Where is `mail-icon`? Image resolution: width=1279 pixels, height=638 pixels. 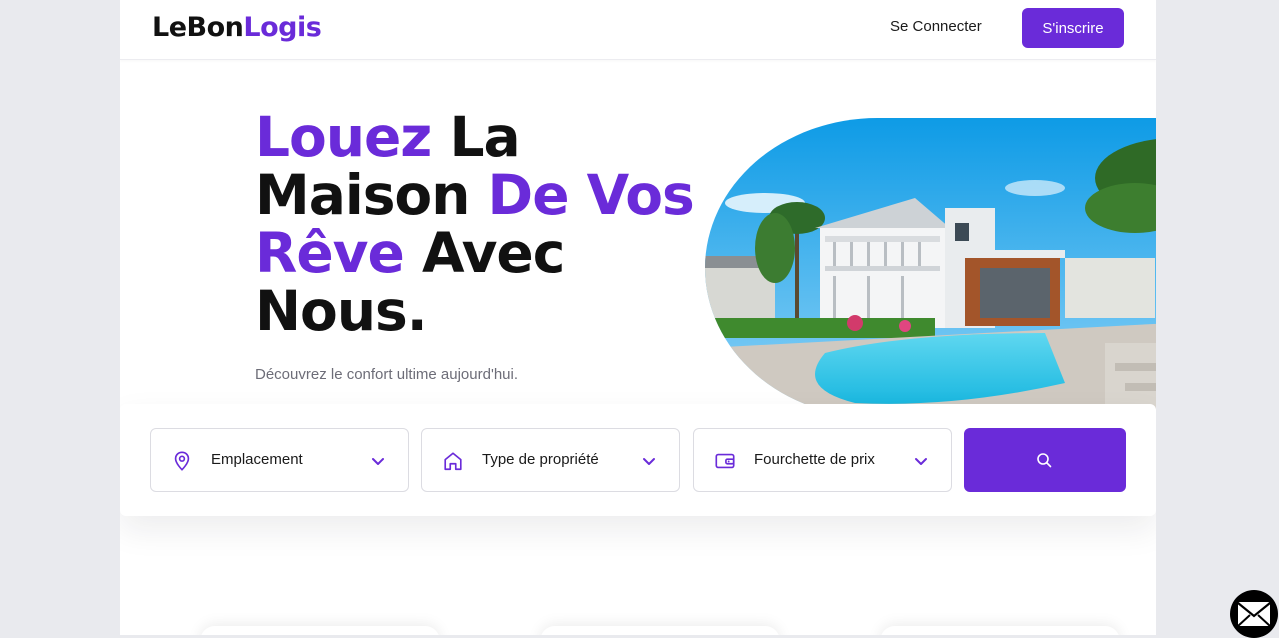
mail-icon is located at coordinates (1254, 614).